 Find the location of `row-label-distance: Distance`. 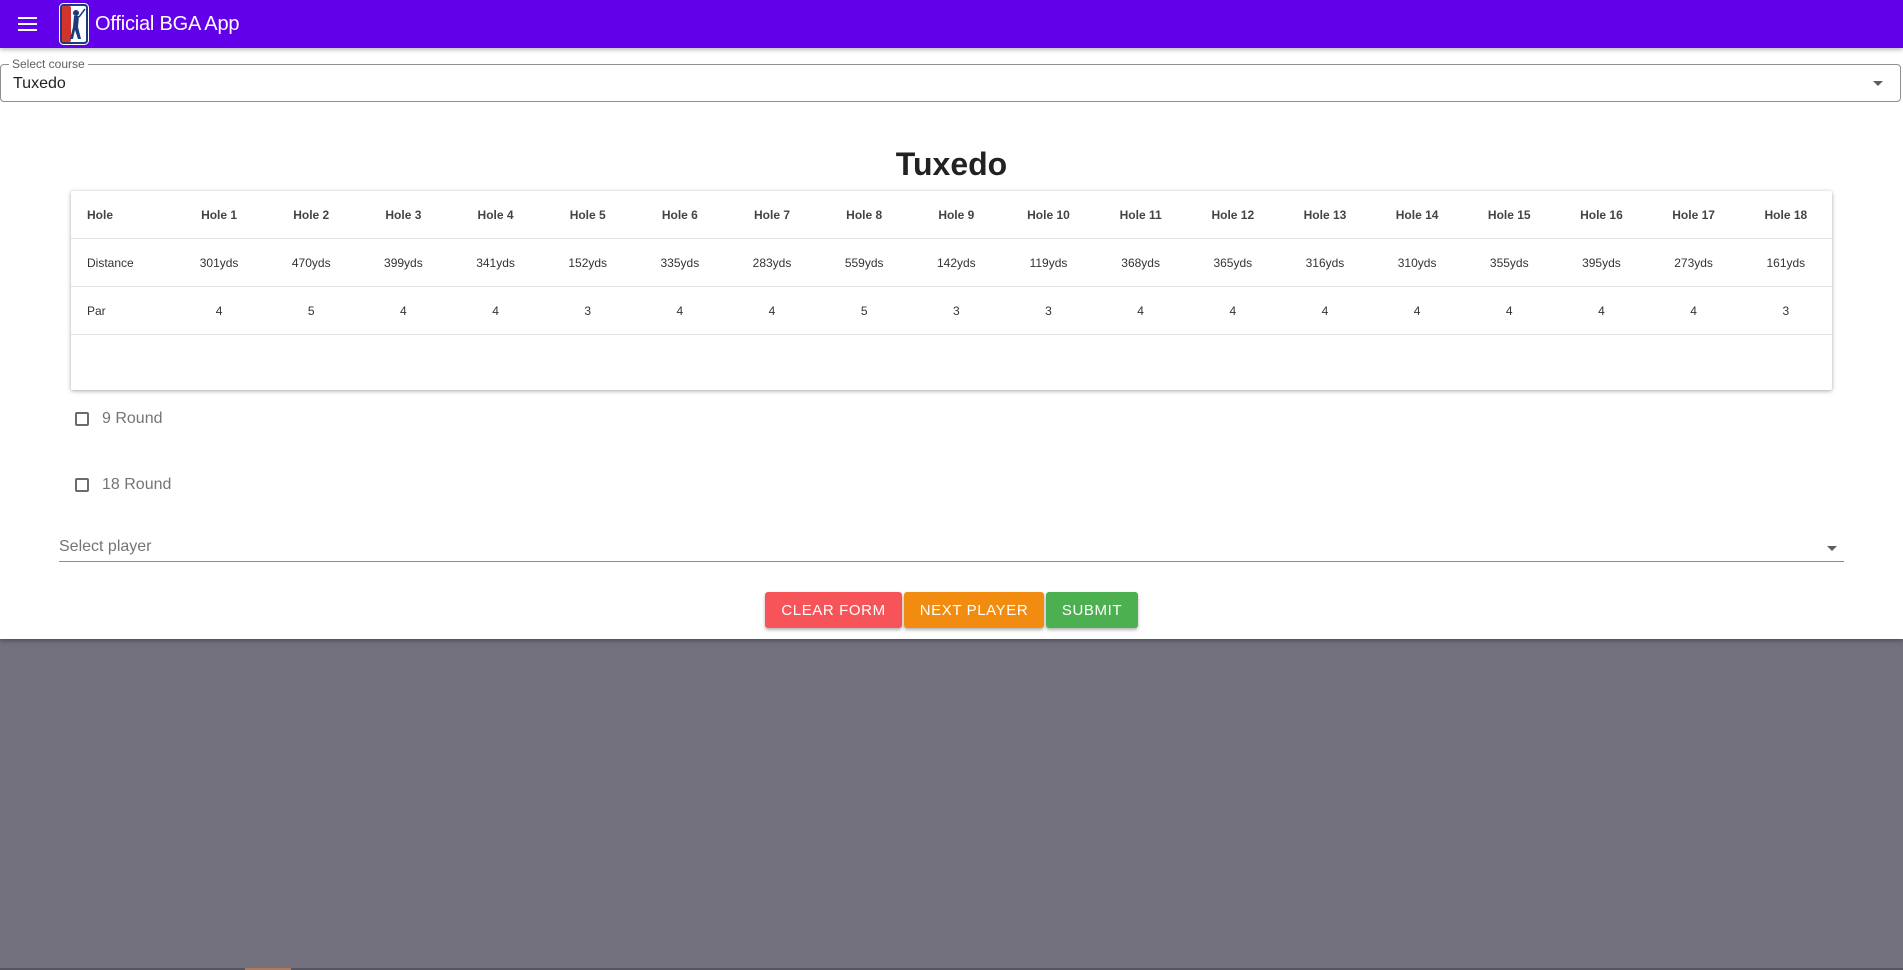

row-label-distance: Distance is located at coordinates (122, 262).